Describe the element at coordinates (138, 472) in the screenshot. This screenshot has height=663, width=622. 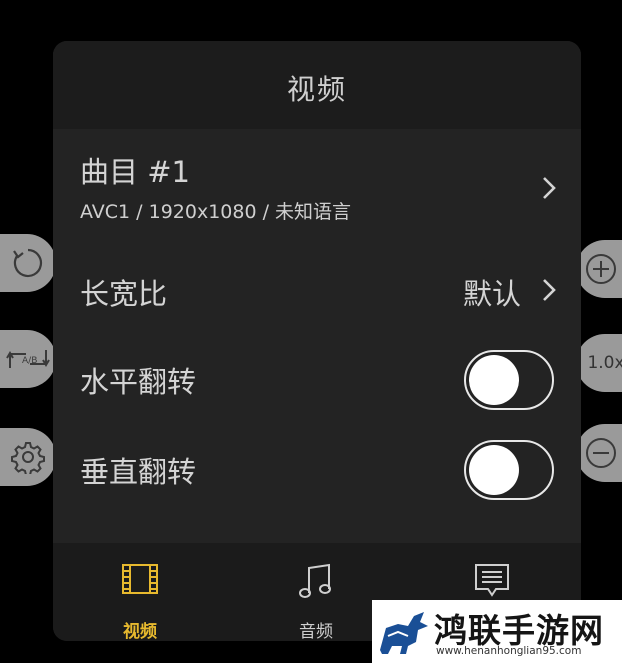
I see `vertical-flip-label: 垂直翻转` at that location.